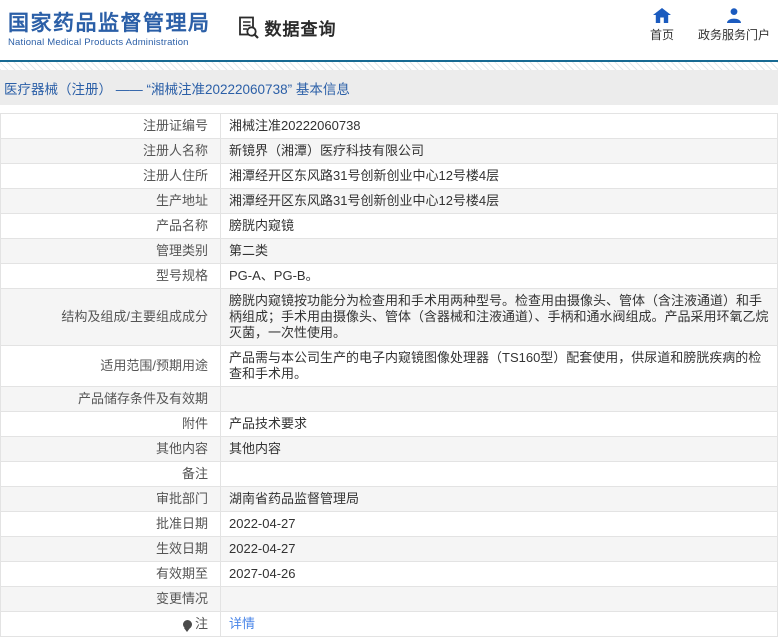 This screenshot has height=637, width=778. What do you see at coordinates (248, 27) in the screenshot?
I see `data-query-icon` at bounding box center [248, 27].